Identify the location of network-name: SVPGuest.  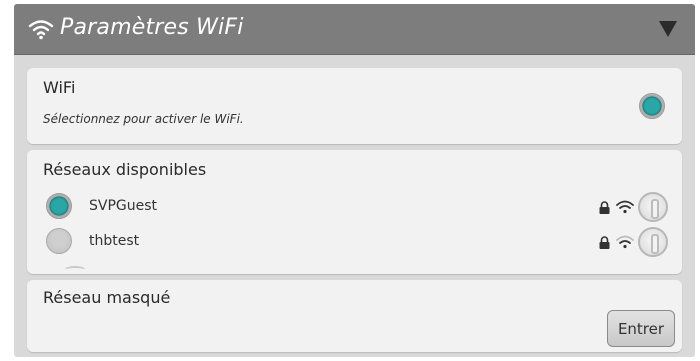
(123, 206).